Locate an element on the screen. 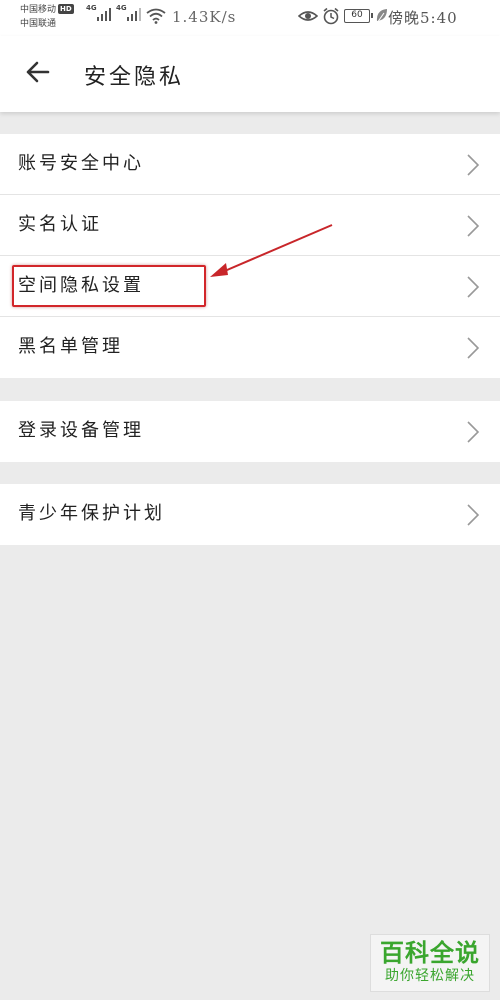 Image resolution: width=500 pixels, height=1000 pixels. carrier-info: 中国移动 HD 中国联通 is located at coordinates (47, 17).